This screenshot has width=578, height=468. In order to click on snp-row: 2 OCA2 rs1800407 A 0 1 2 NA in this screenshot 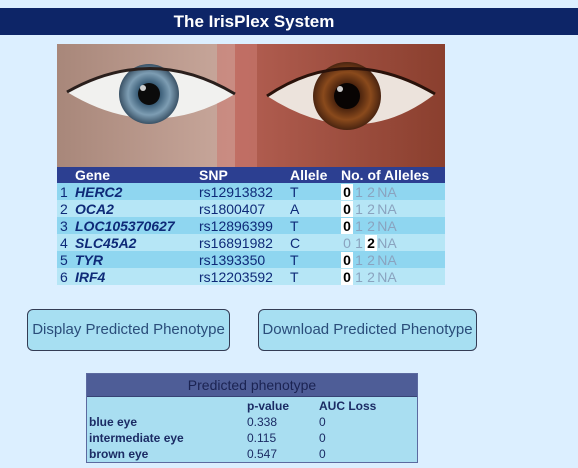, I will do `click(251, 208)`.